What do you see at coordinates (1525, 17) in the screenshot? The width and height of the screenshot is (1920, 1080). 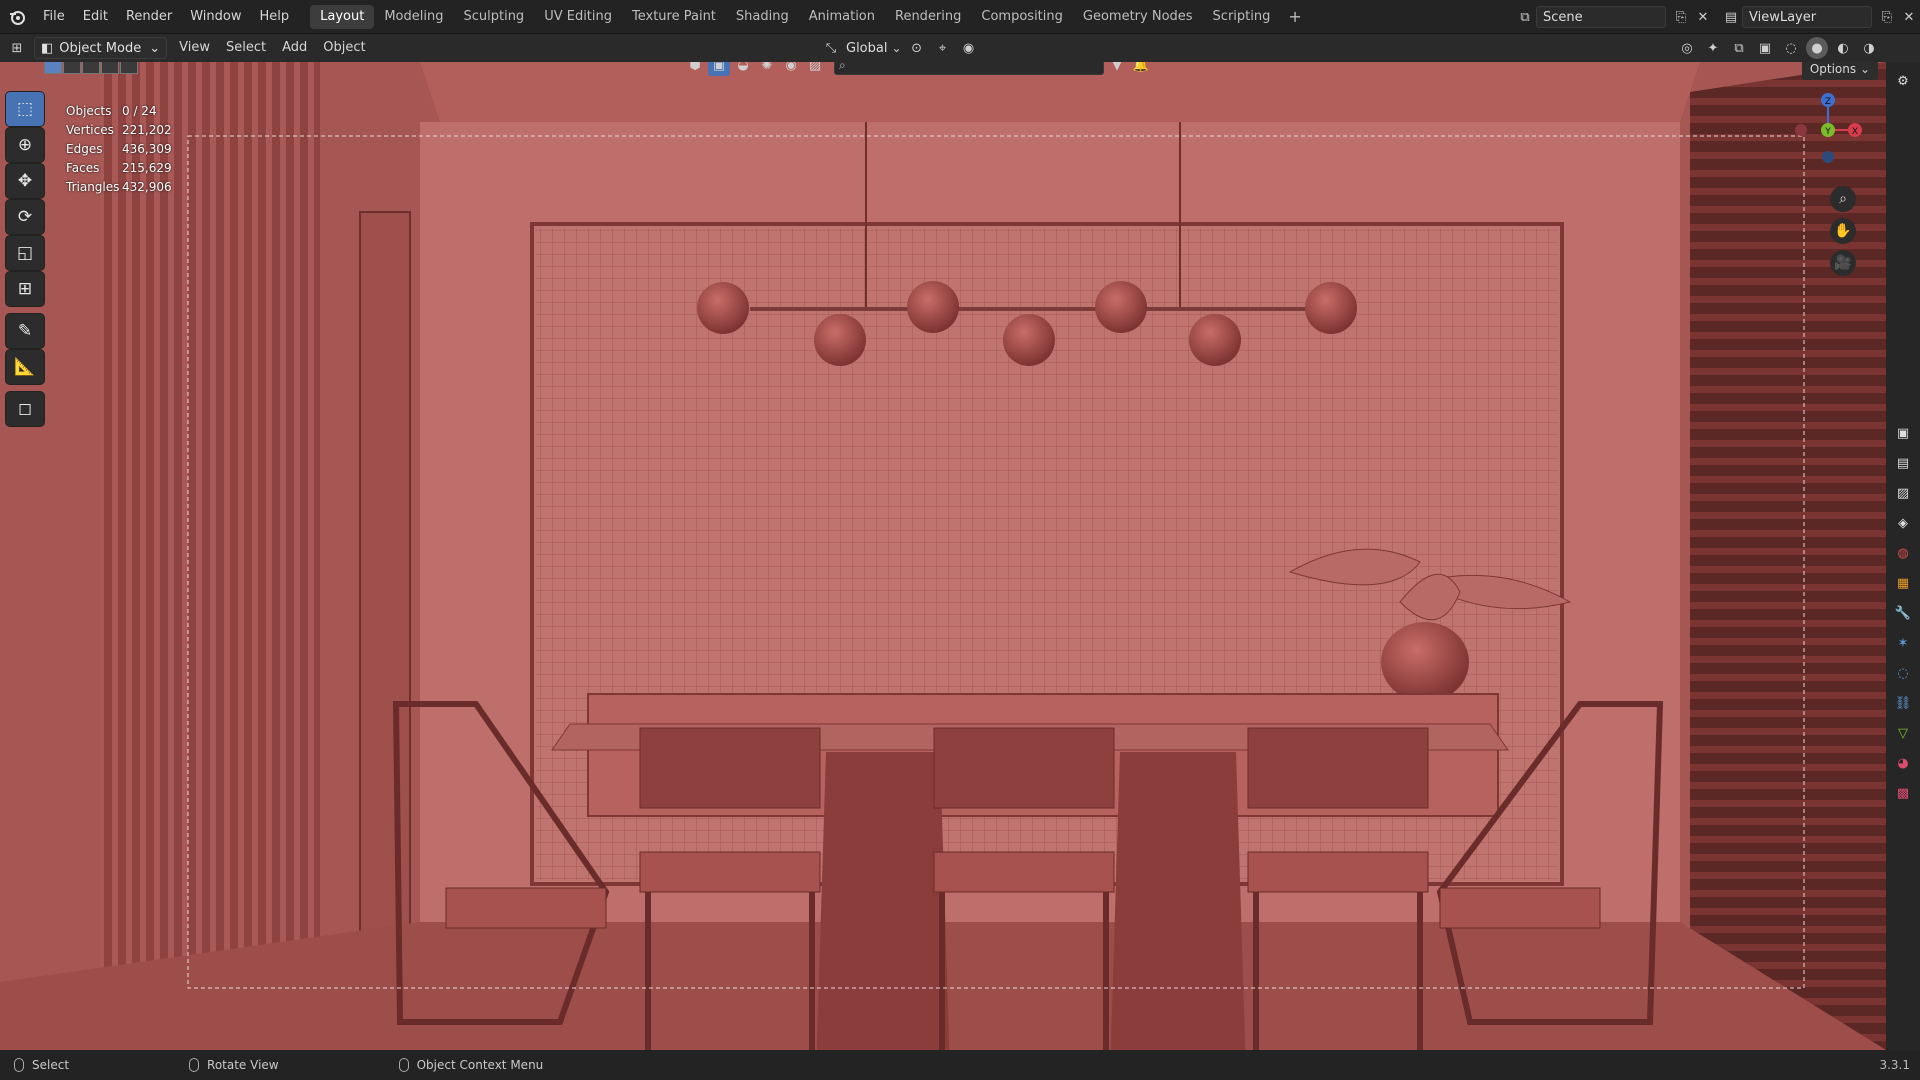 I see `scene-icon: ⧉` at bounding box center [1525, 17].